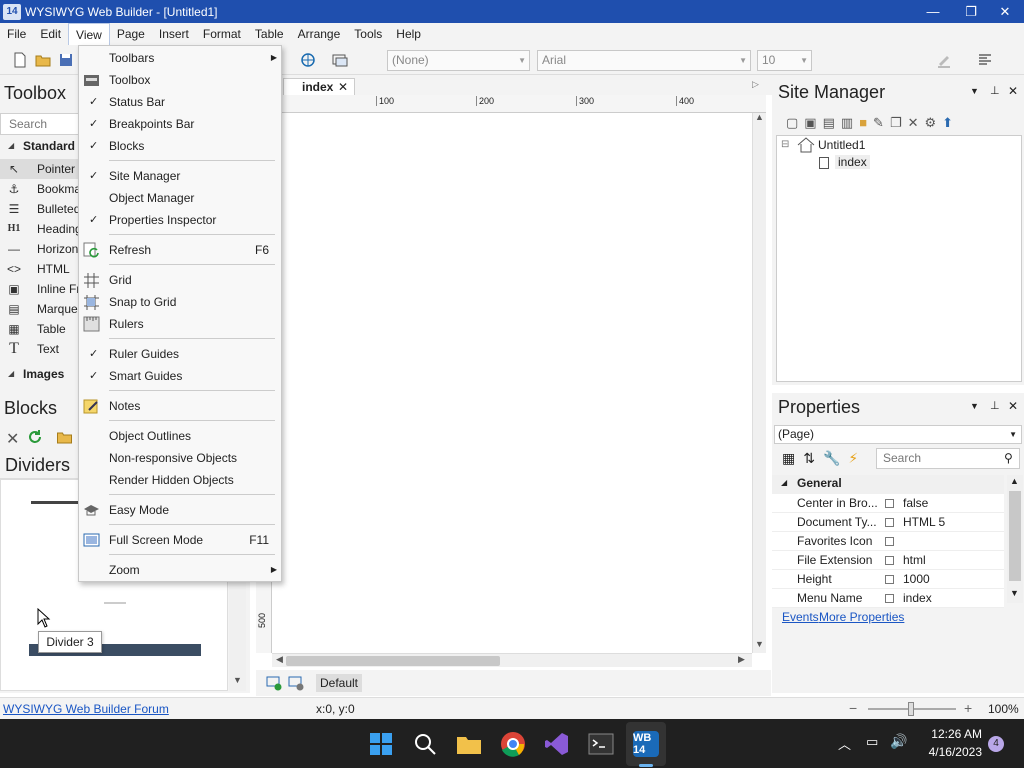  I want to click on site-tree-root: Untitled1, so click(841, 145).